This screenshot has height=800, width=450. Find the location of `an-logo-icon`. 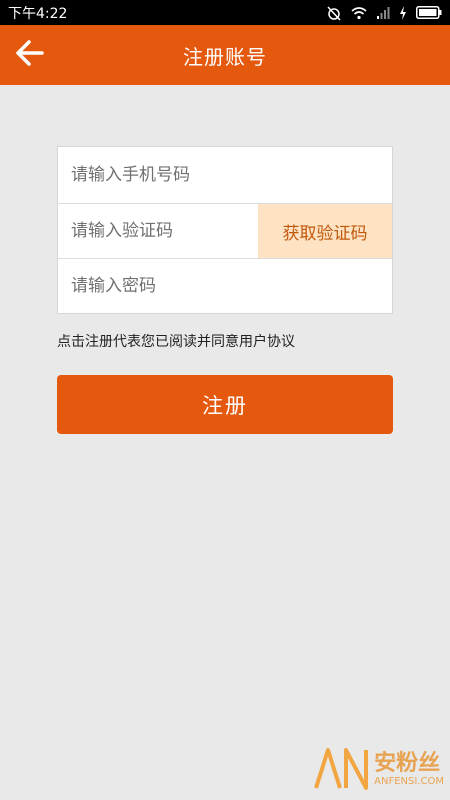

an-logo-icon is located at coordinates (342, 770).